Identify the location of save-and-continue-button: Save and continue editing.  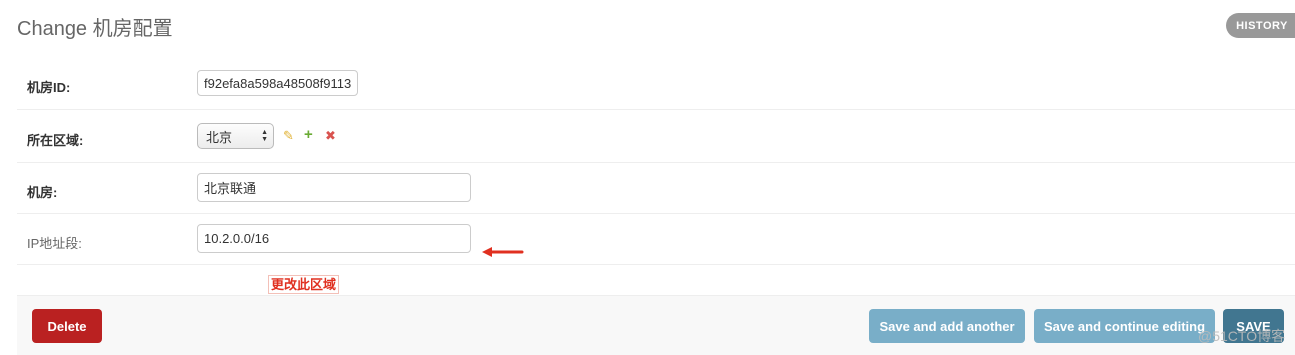
(1124, 326).